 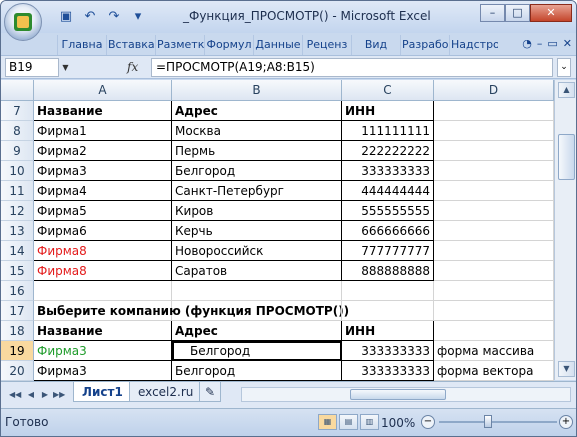 What do you see at coordinates (228, 45) in the screenshot?
I see `tab-formulas: Формул` at bounding box center [228, 45].